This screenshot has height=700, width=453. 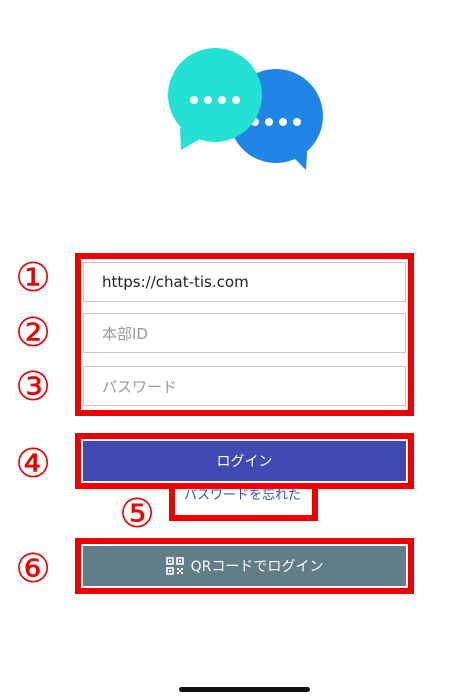 I want to click on login-button: ログイン, so click(x=244, y=461).